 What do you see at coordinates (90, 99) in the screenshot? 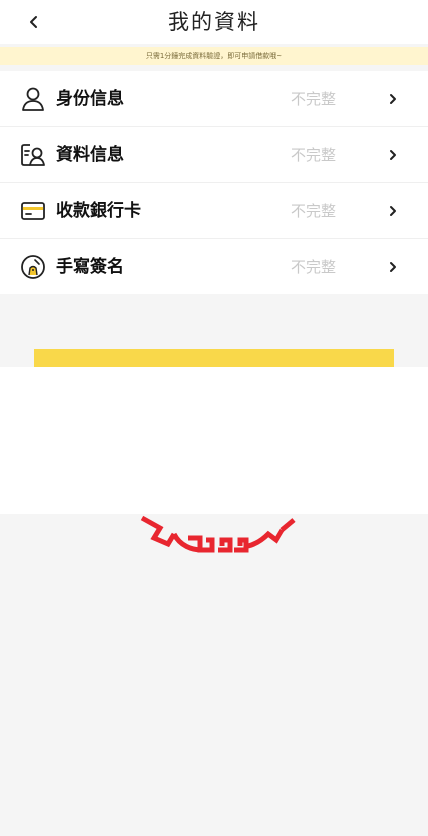
I see `menu-item-label: 身份信息` at bounding box center [90, 99].